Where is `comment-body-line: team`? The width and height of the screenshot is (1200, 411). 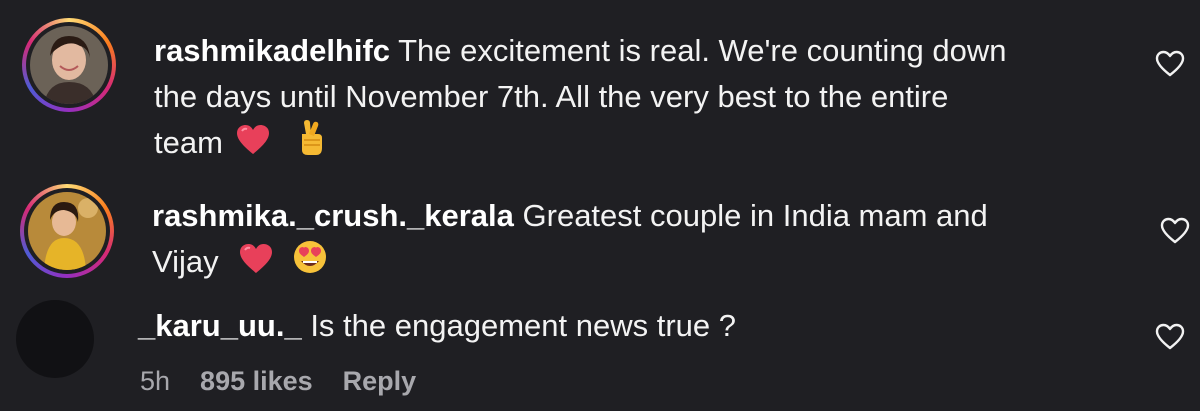 comment-body-line: team is located at coordinates (188, 142).